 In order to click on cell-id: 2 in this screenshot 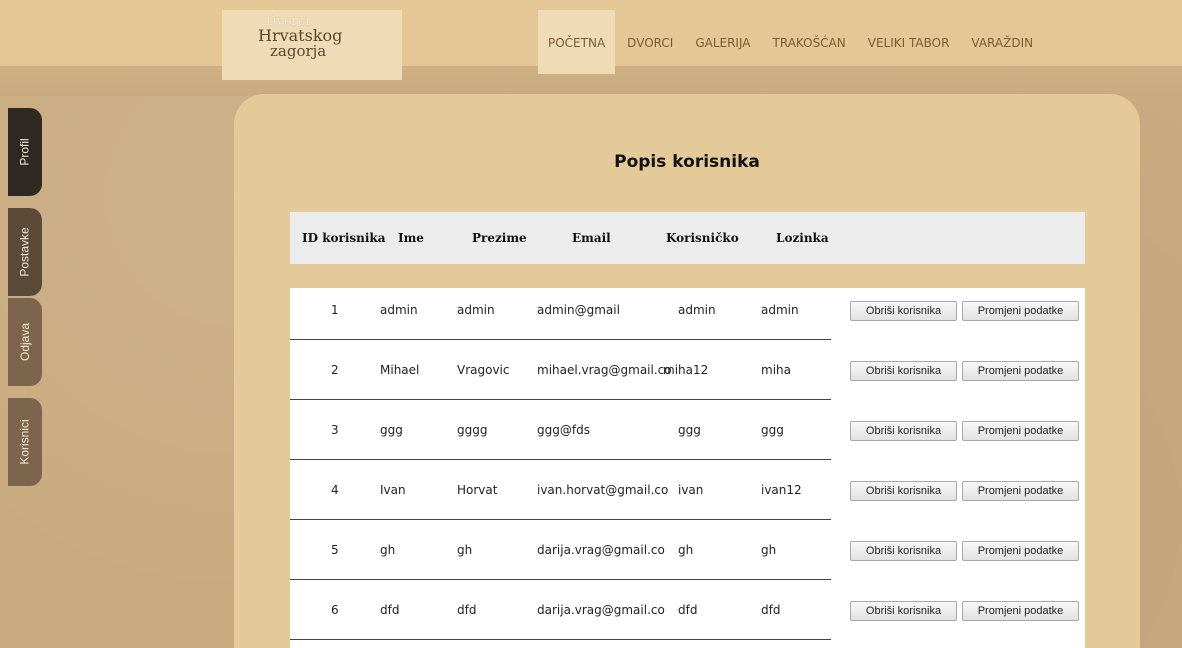, I will do `click(335, 370)`.